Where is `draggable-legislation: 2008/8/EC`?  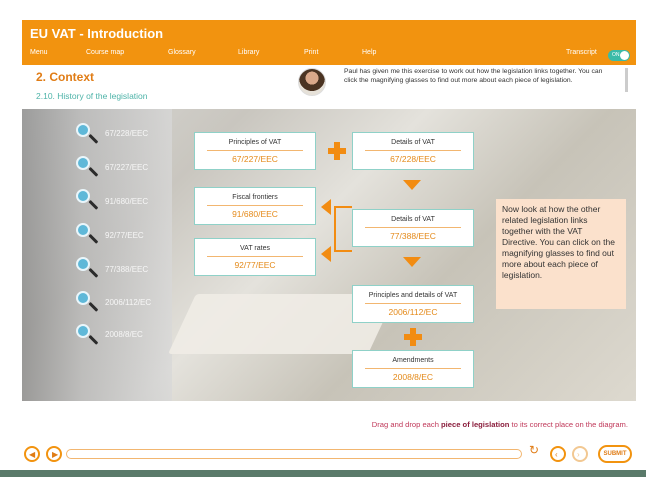
draggable-legislation: 2008/8/EC is located at coordinates (124, 334).